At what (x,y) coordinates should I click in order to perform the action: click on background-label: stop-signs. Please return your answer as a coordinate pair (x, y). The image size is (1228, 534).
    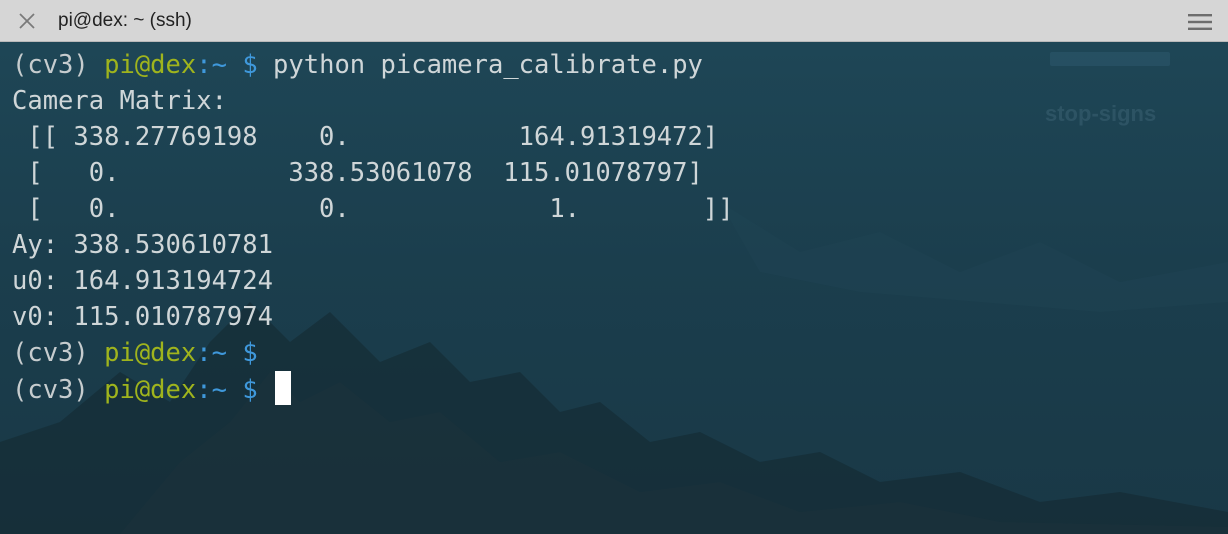
    Looking at the image, I should click on (1101, 113).